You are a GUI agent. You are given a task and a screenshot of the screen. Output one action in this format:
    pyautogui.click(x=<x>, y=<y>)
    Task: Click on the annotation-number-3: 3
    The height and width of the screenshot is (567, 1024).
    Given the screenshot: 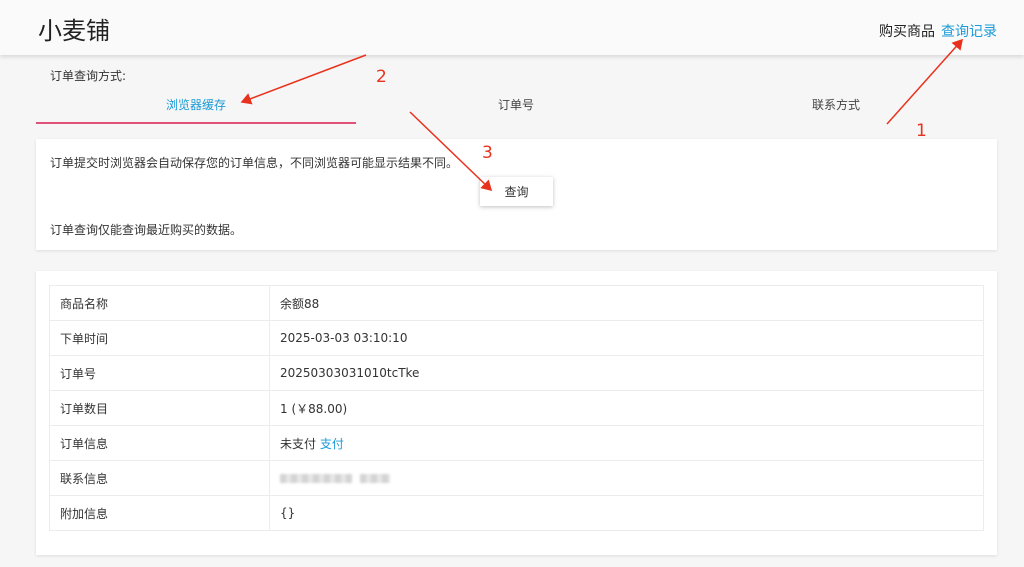 What is the action you would take?
    pyautogui.click(x=487, y=153)
    